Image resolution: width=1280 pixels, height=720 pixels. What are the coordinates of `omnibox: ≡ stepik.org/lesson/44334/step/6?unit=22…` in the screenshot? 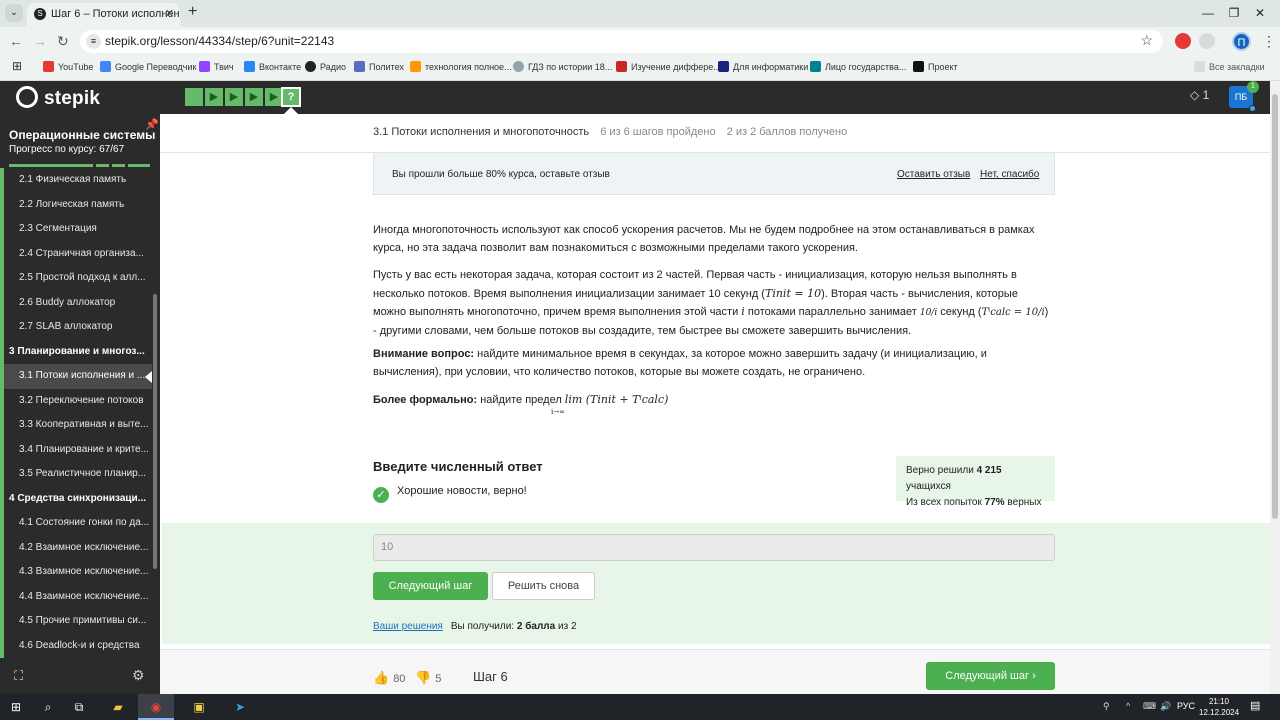 It's located at (621, 41).